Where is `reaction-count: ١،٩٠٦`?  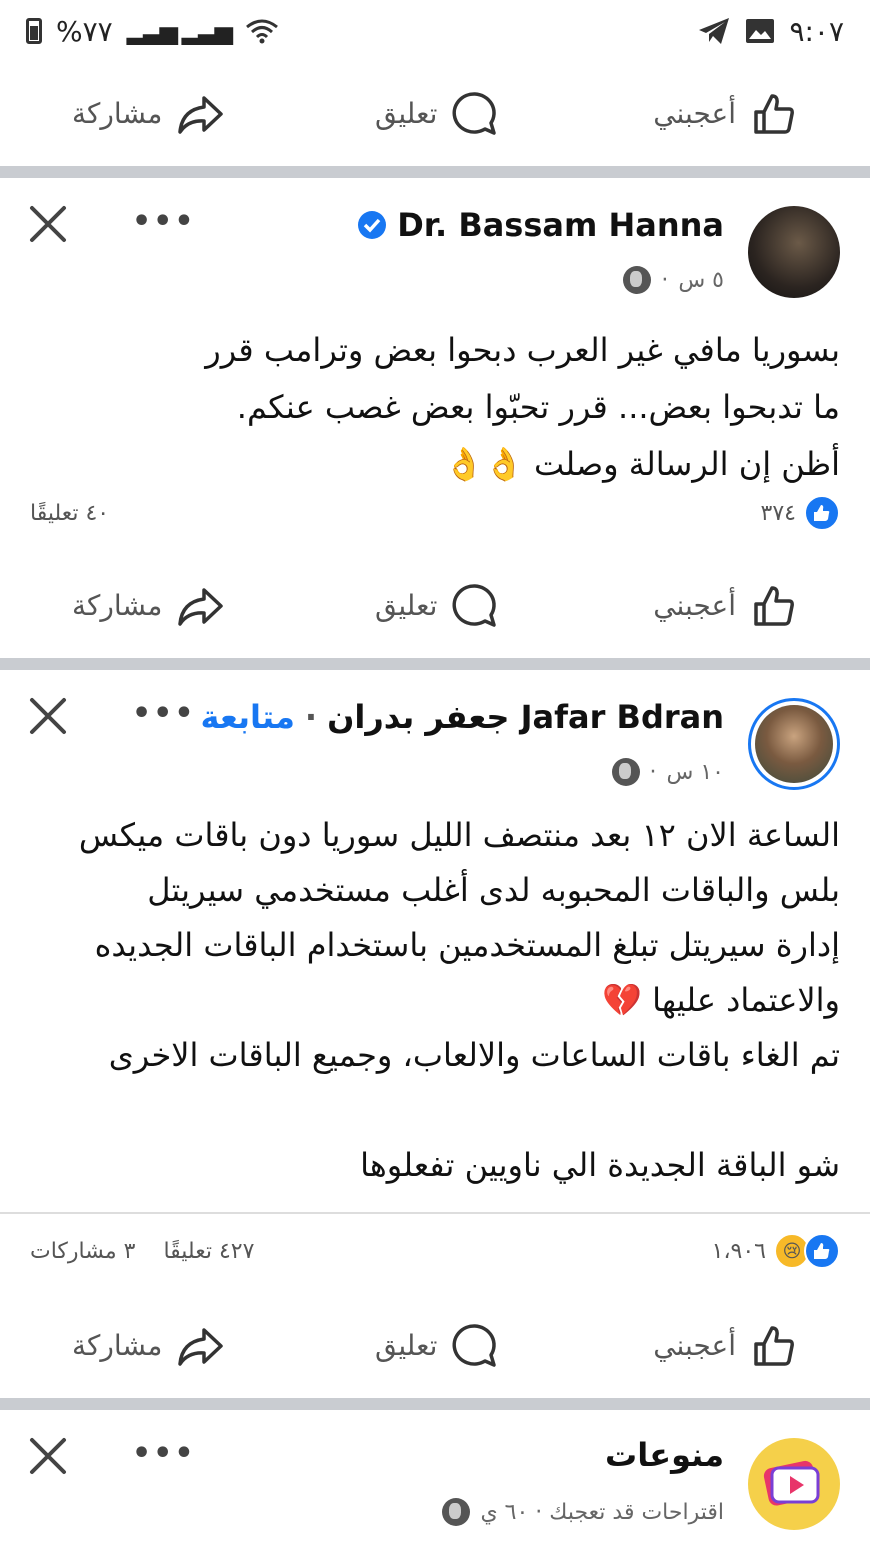
reaction-count: ١،٩٠٦ is located at coordinates (738, 1251).